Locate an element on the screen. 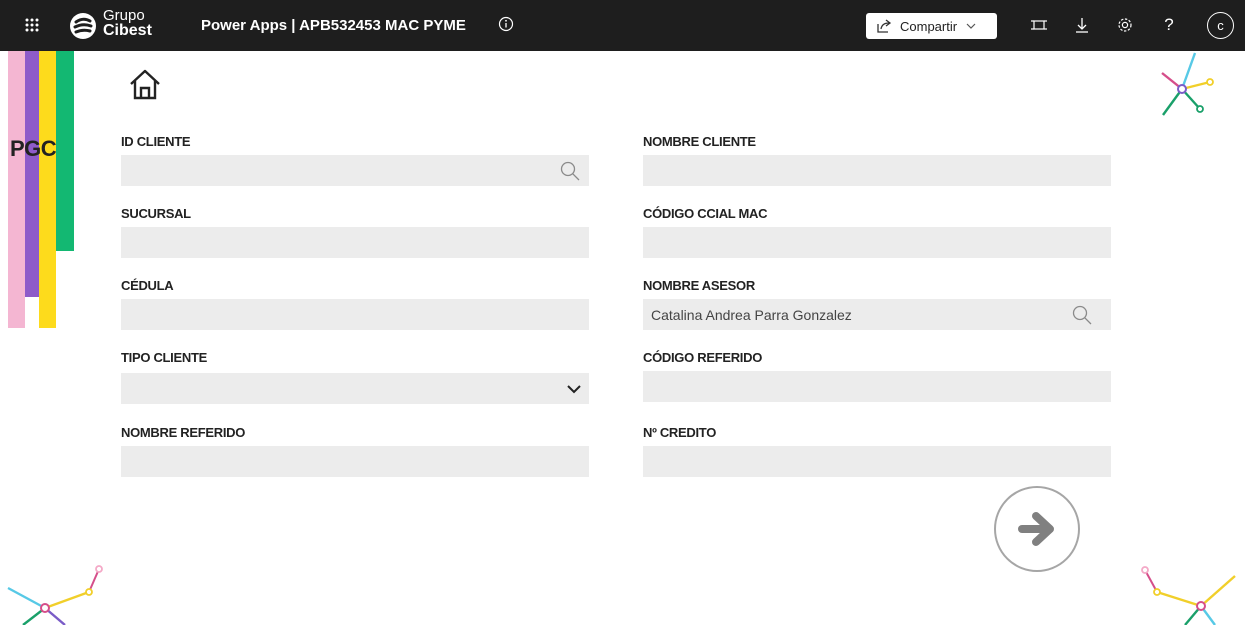 The height and width of the screenshot is (625, 1245). arrow-right-icon is located at coordinates (1036, 529).